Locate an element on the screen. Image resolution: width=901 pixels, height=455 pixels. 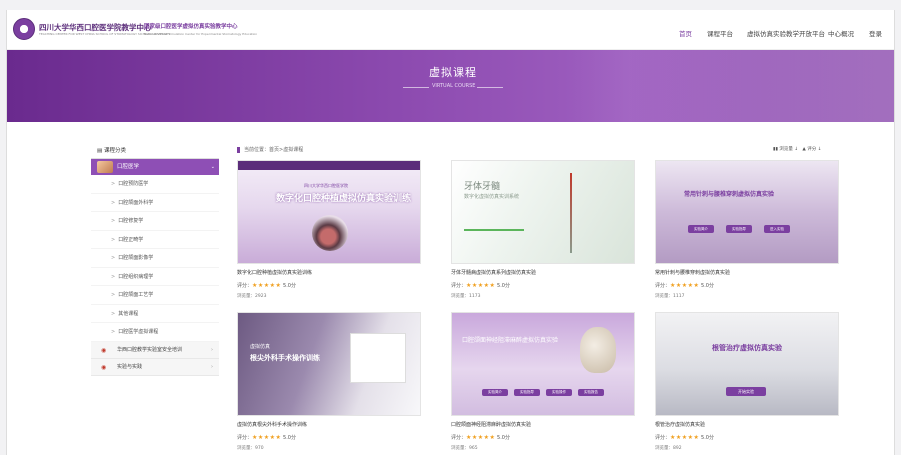
nav-open-platform: 虚拟仿真实验教学开放平台 is located at coordinates (786, 33).